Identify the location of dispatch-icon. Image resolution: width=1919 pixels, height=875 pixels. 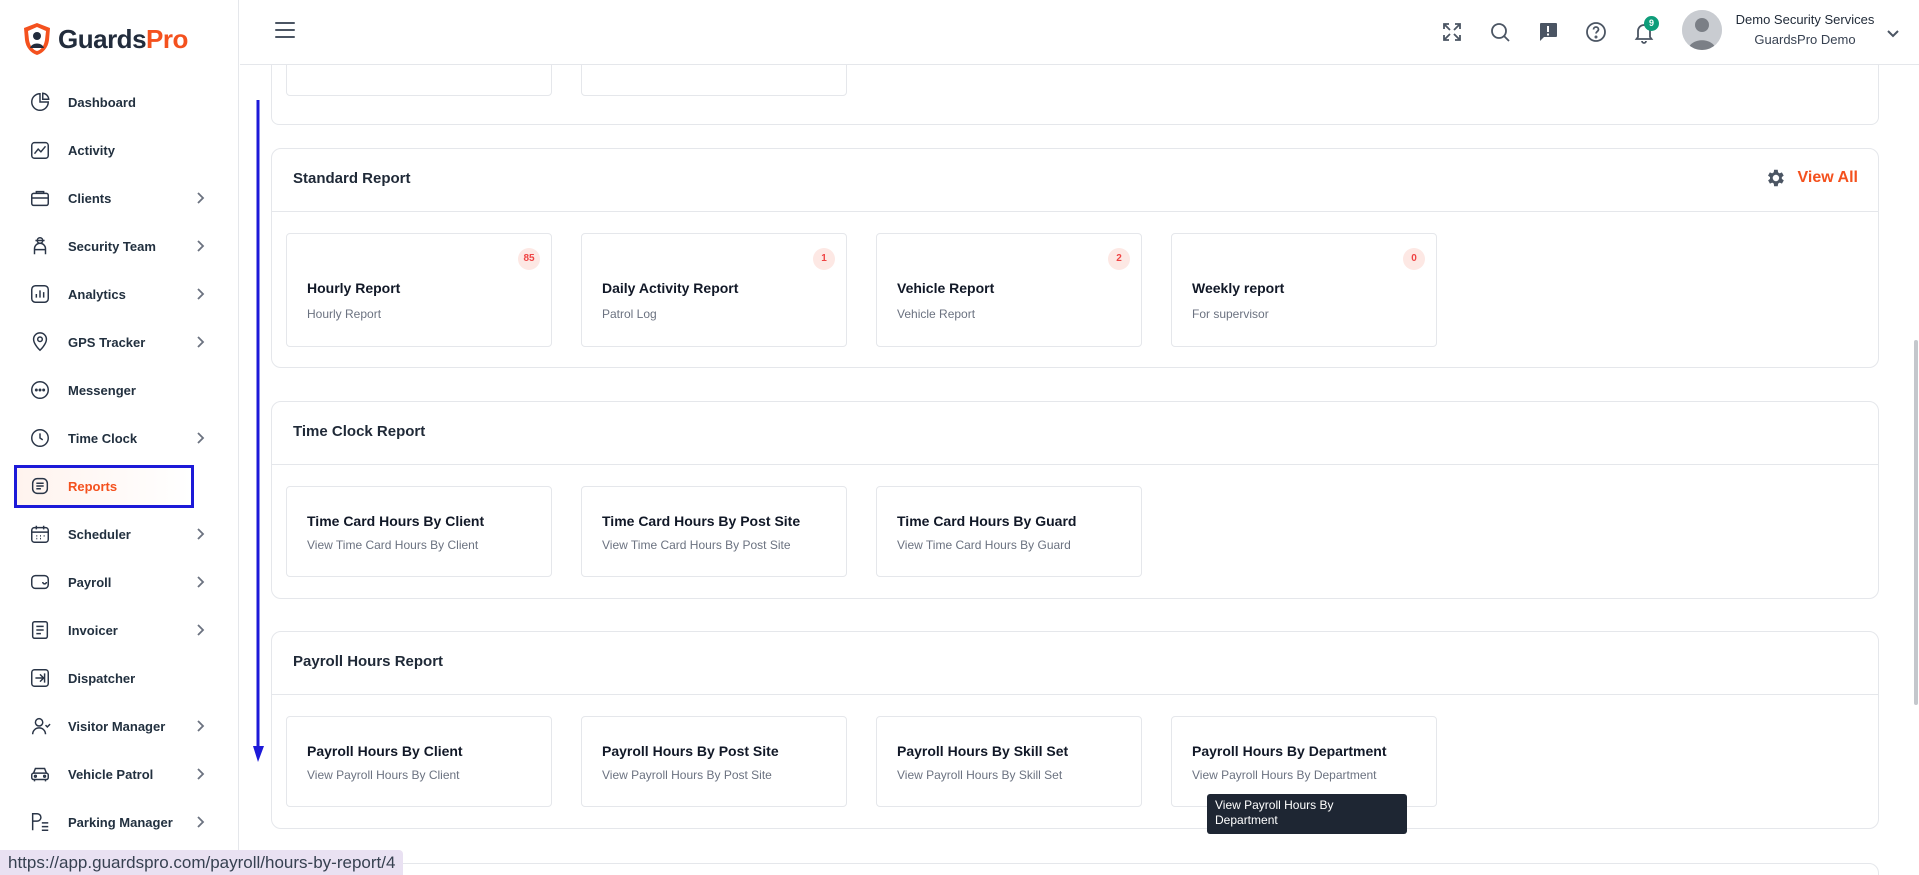
(40, 678).